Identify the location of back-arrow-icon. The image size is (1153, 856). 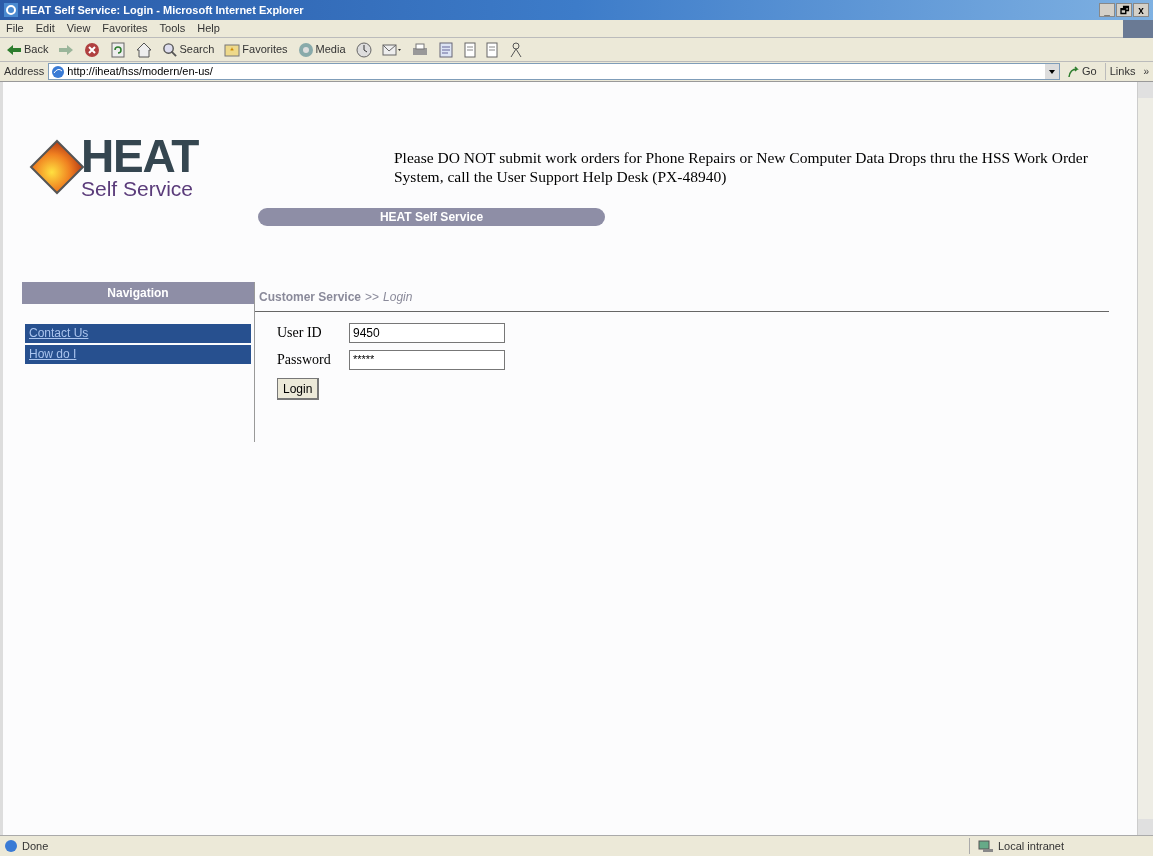
(14, 49).